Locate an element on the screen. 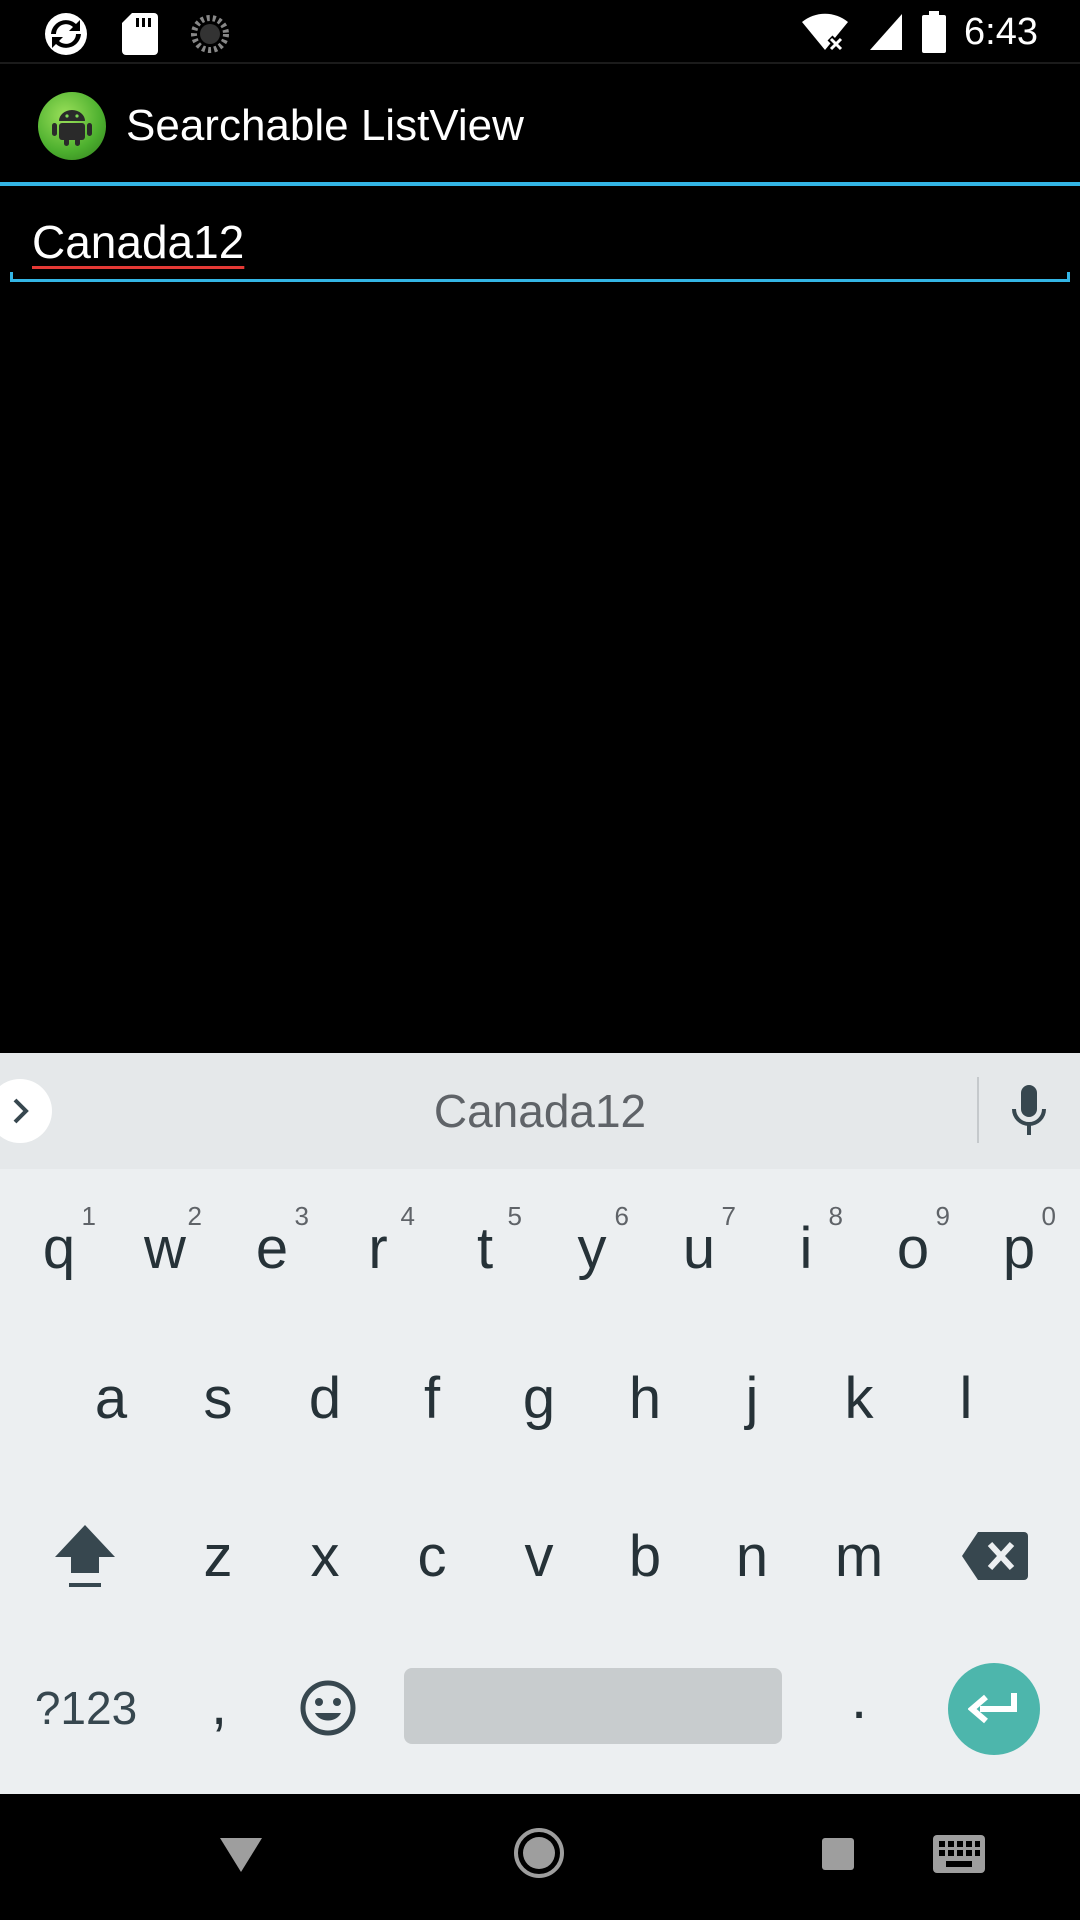  navigation-bar is located at coordinates (540, 1857).